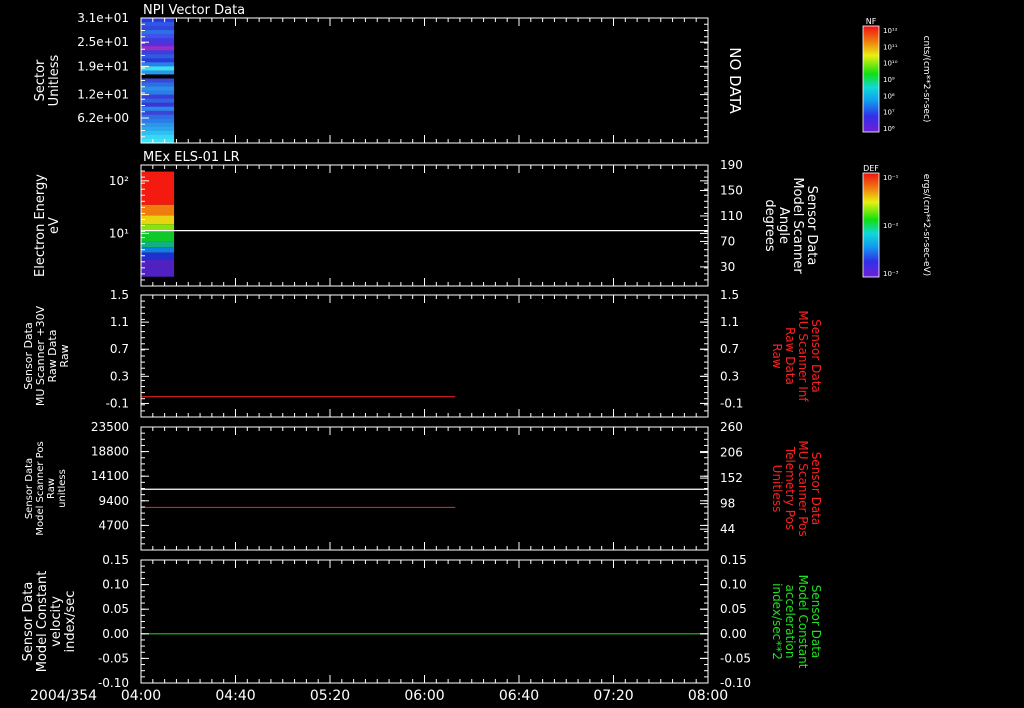 This screenshot has width=1024, height=708. Describe the element at coordinates (729, 376) in the screenshot. I see `right-y-tick-label: 0.3` at that location.